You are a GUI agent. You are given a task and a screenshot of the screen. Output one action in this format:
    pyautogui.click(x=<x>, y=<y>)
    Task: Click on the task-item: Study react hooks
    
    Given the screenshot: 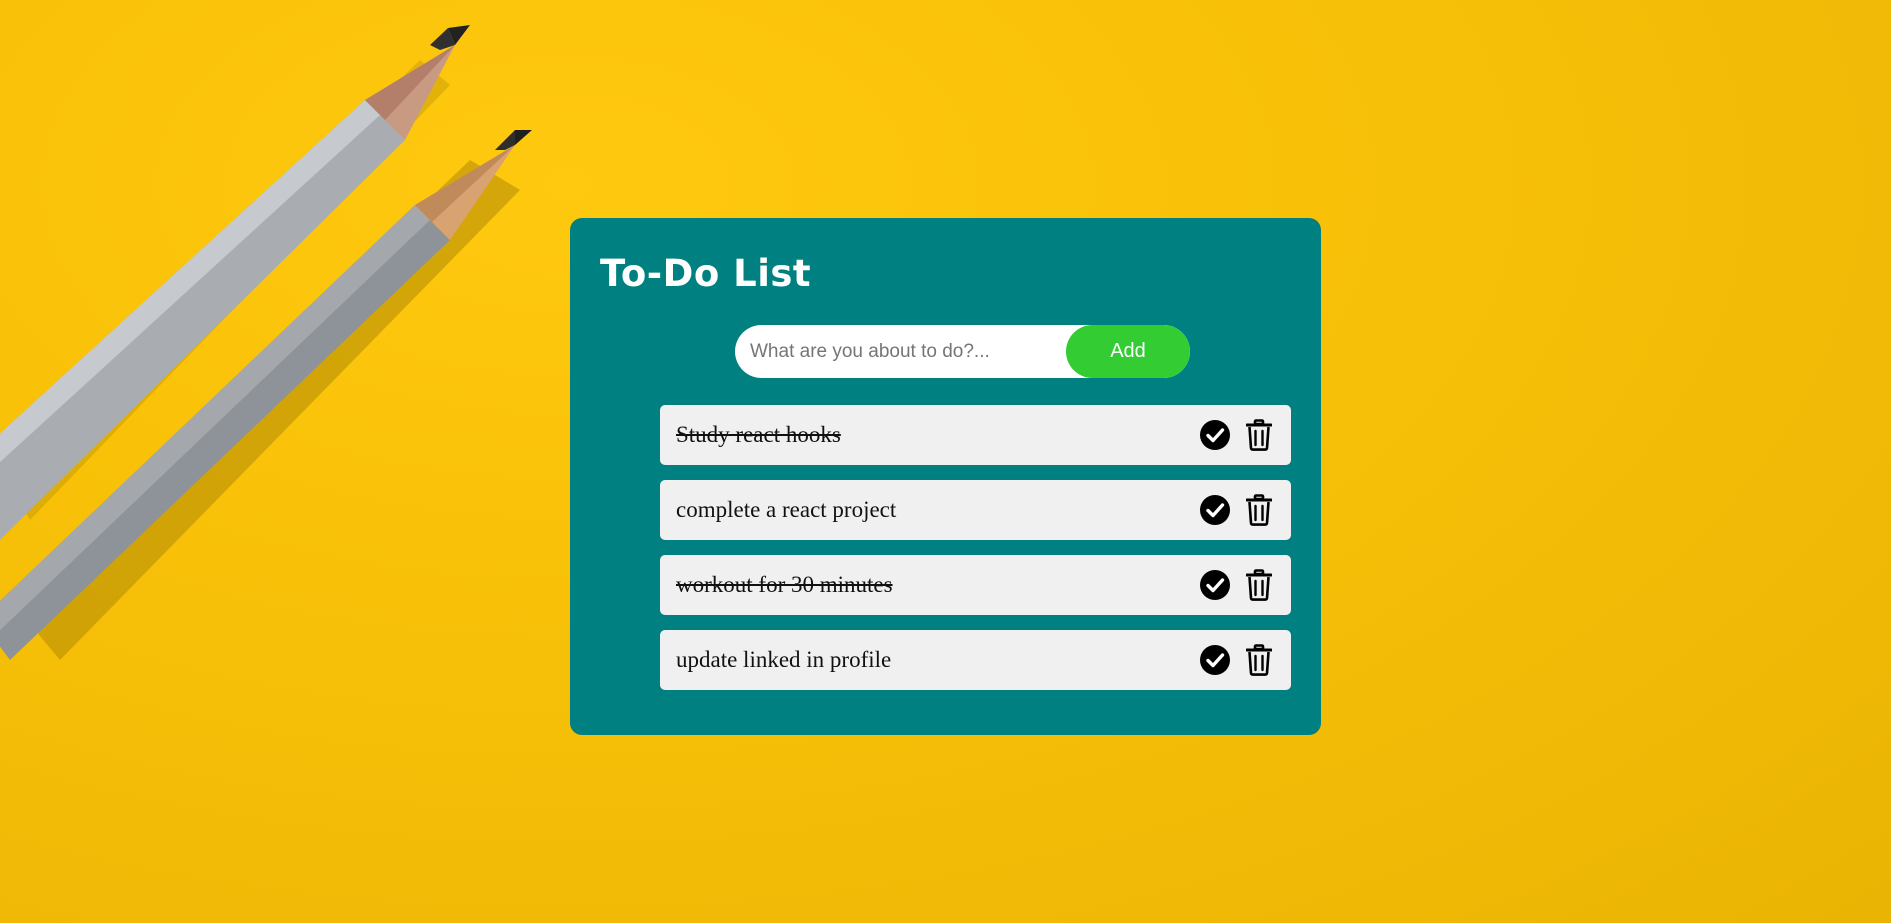 What is the action you would take?
    pyautogui.click(x=975, y=435)
    